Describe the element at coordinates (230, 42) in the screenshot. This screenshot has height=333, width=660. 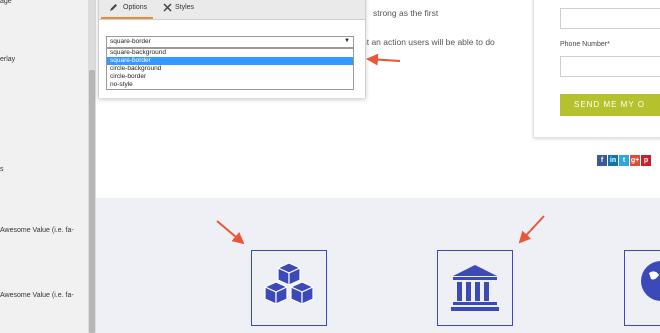
I see `style-select: square-border ▼` at that location.